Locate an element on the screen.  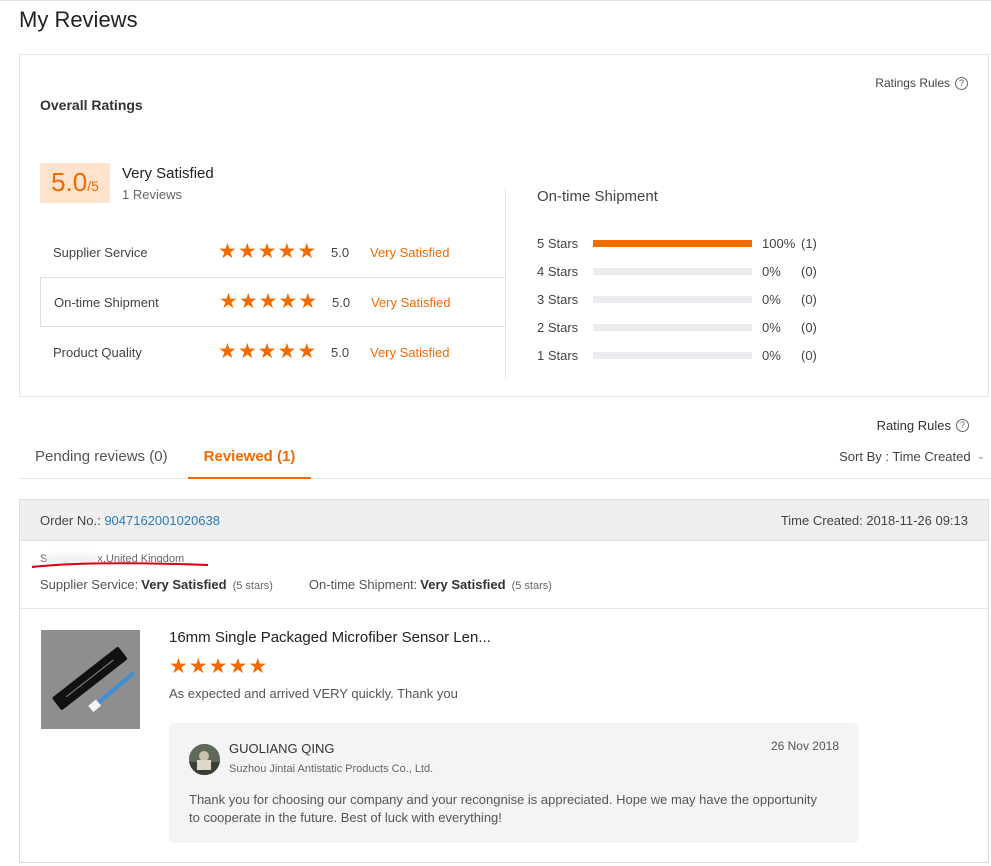
top-divider is located at coordinates (495, 0).